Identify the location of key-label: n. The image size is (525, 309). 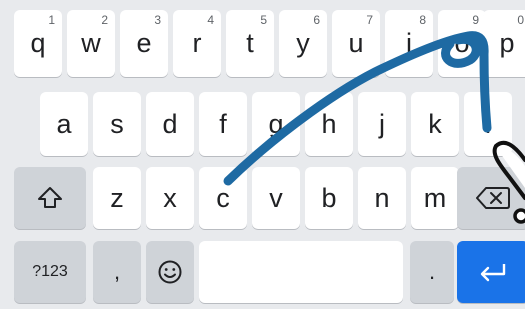
(382, 197).